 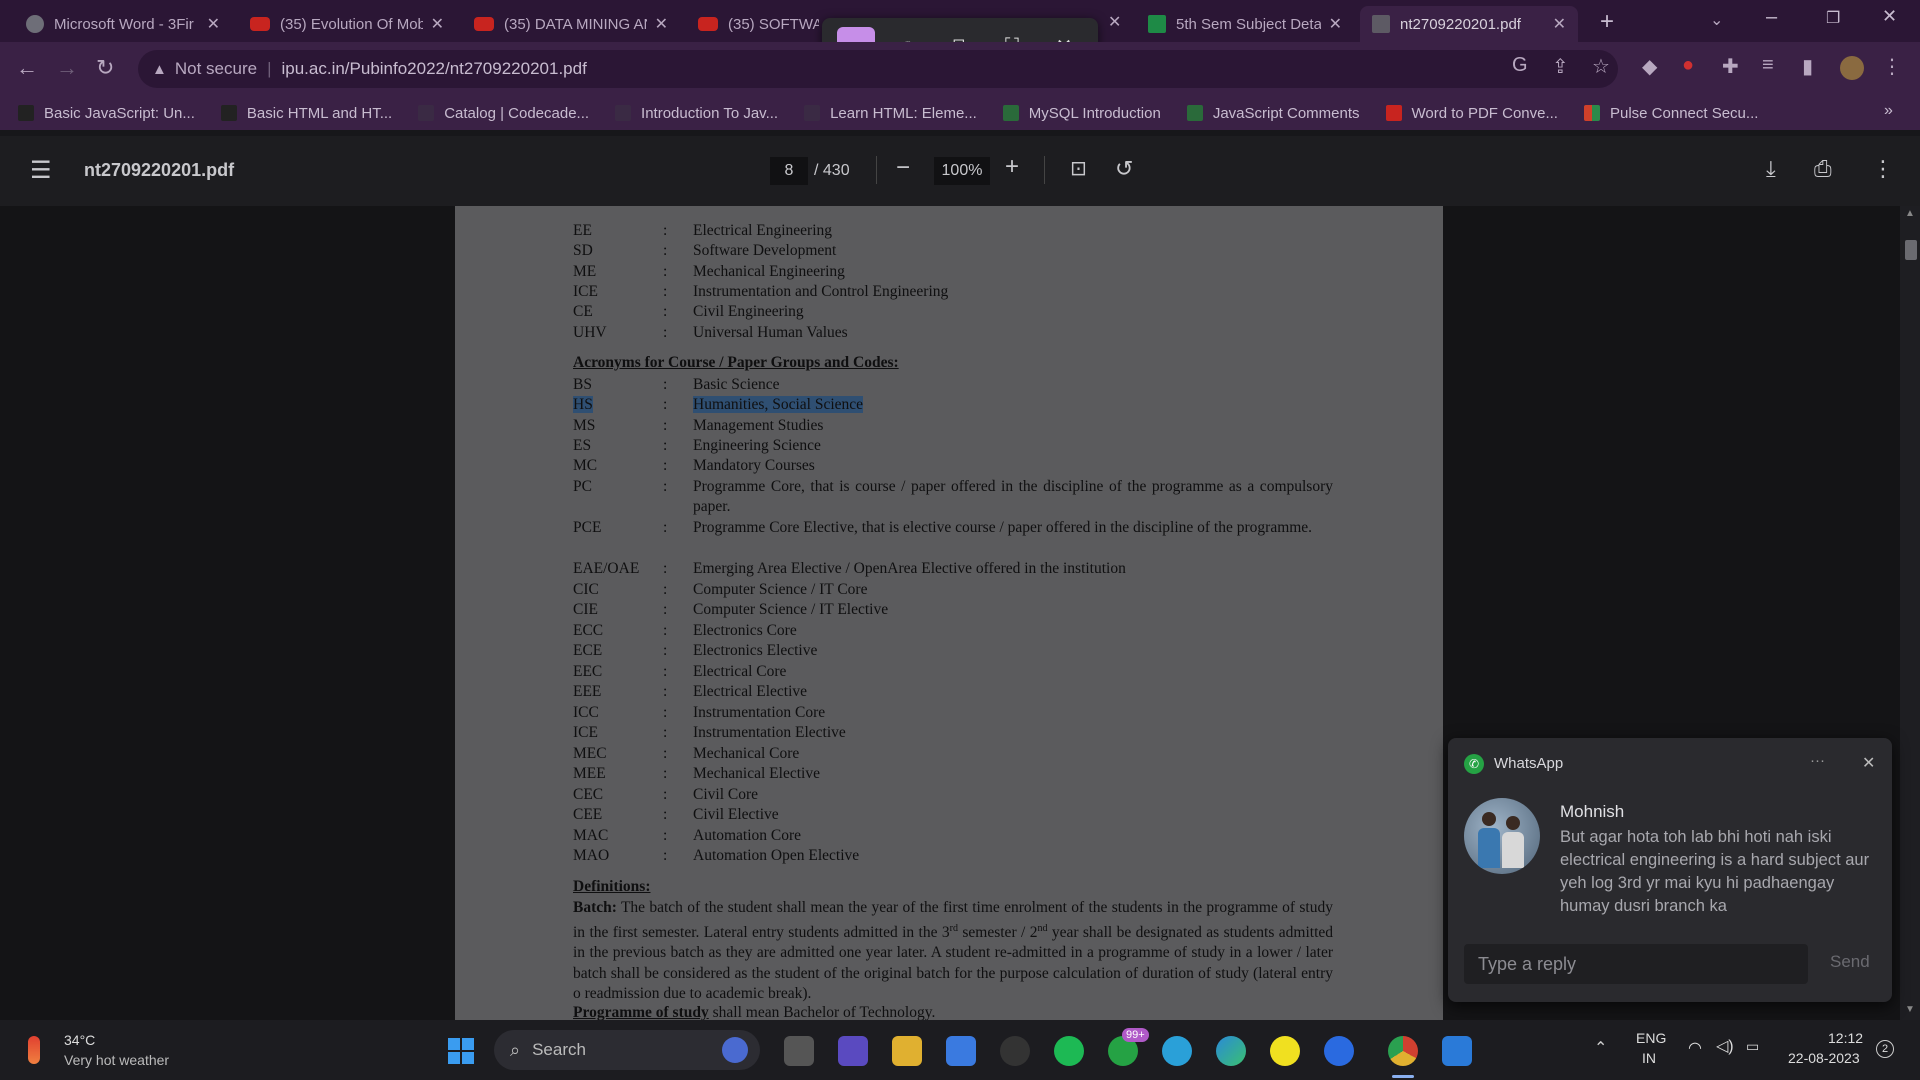 I want to click on chrome-icon, so click(x=1403, y=1051).